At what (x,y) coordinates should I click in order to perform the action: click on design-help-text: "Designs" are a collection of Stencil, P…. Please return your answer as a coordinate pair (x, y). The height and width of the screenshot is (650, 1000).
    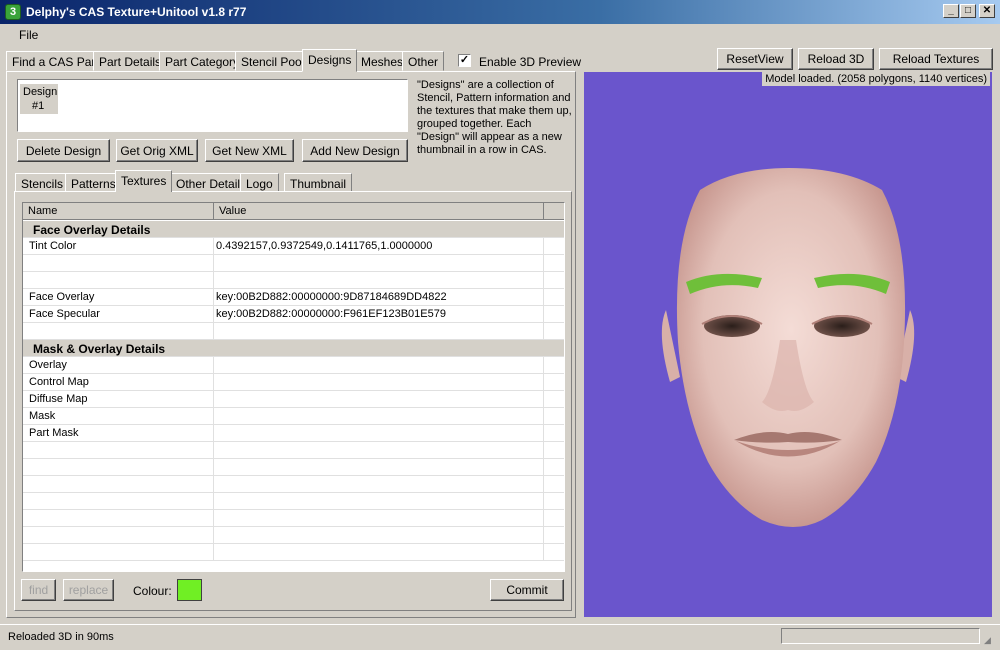
    Looking at the image, I should click on (494, 117).